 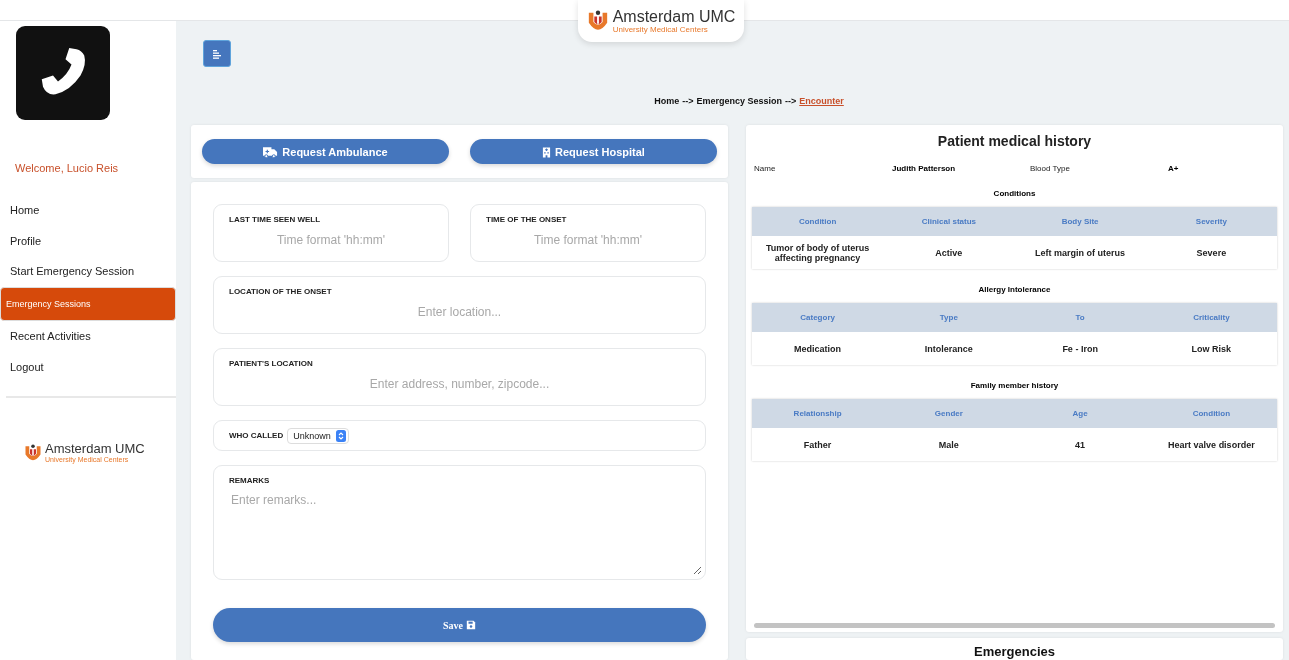 I want to click on who-called-select: Unknown, so click(x=318, y=435).